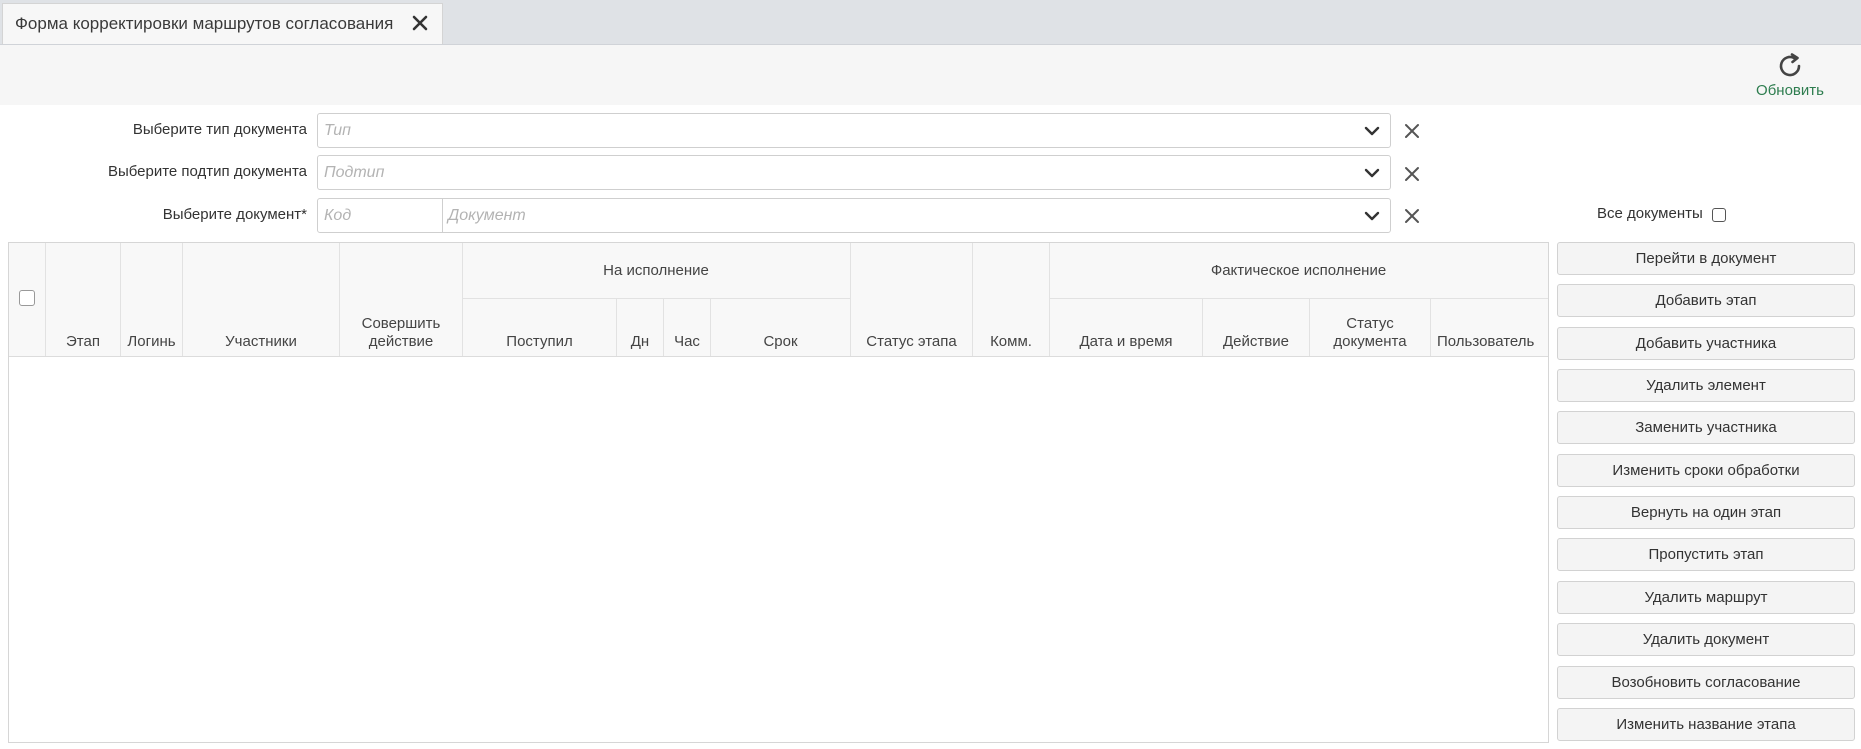  Describe the element at coordinates (539, 327) in the screenshot. I see `col-header-received: Поступил` at that location.